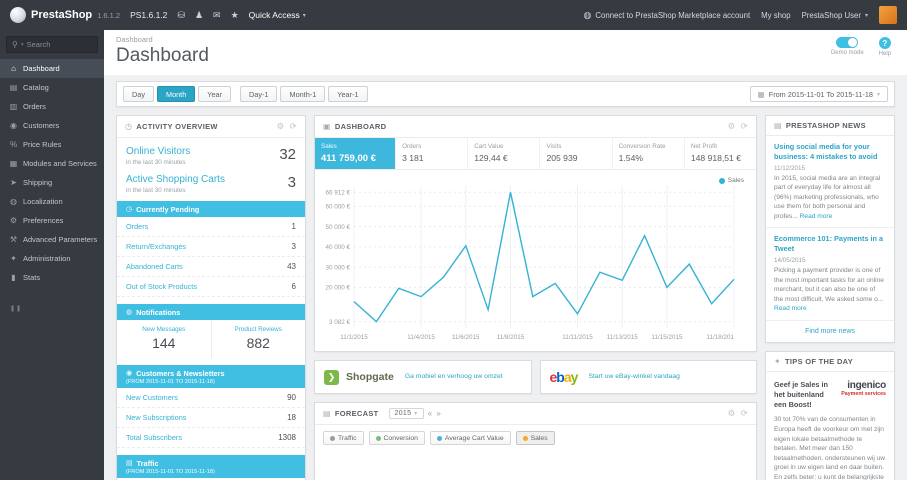 This screenshot has width=907, height=480. What do you see at coordinates (235, 15) in the screenshot?
I see `trophy-icon: ★` at bounding box center [235, 15].